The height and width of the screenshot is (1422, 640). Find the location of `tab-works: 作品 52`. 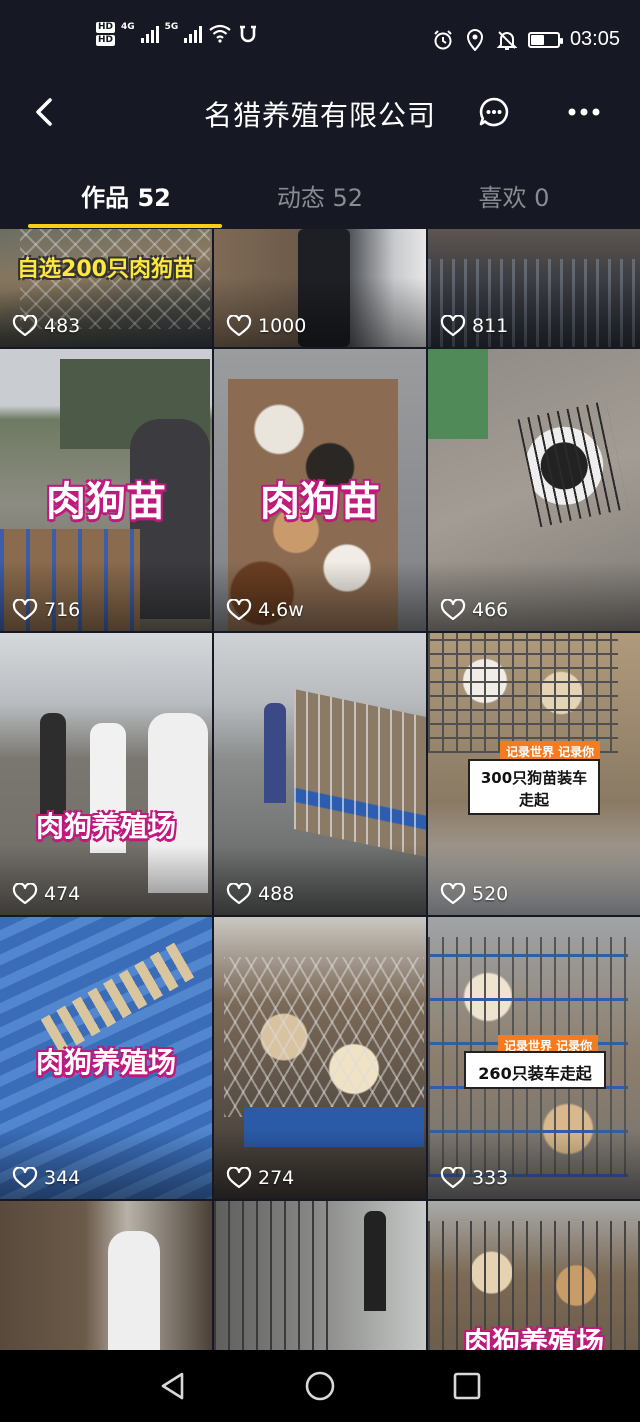

tab-works: 作品 52 is located at coordinates (126, 195).